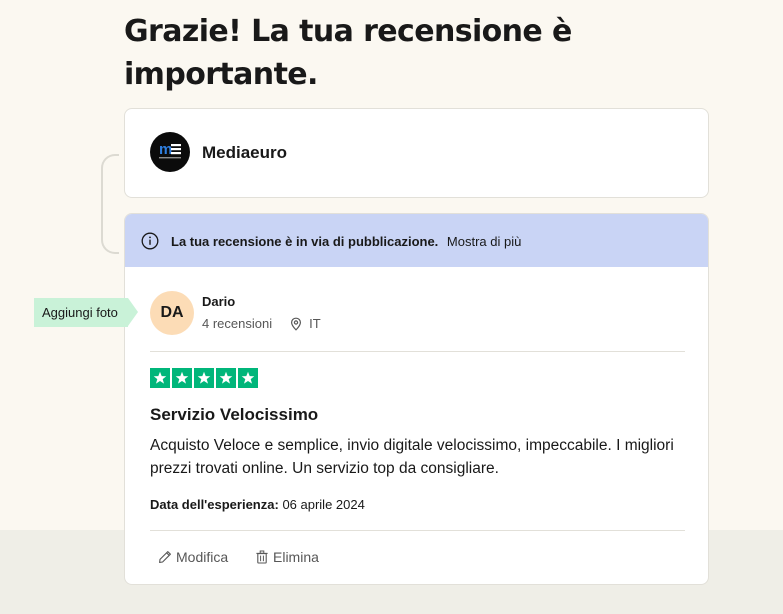 The width and height of the screenshot is (783, 614). What do you see at coordinates (416, 153) in the screenshot?
I see `company-card: m Mediaeuro` at bounding box center [416, 153].